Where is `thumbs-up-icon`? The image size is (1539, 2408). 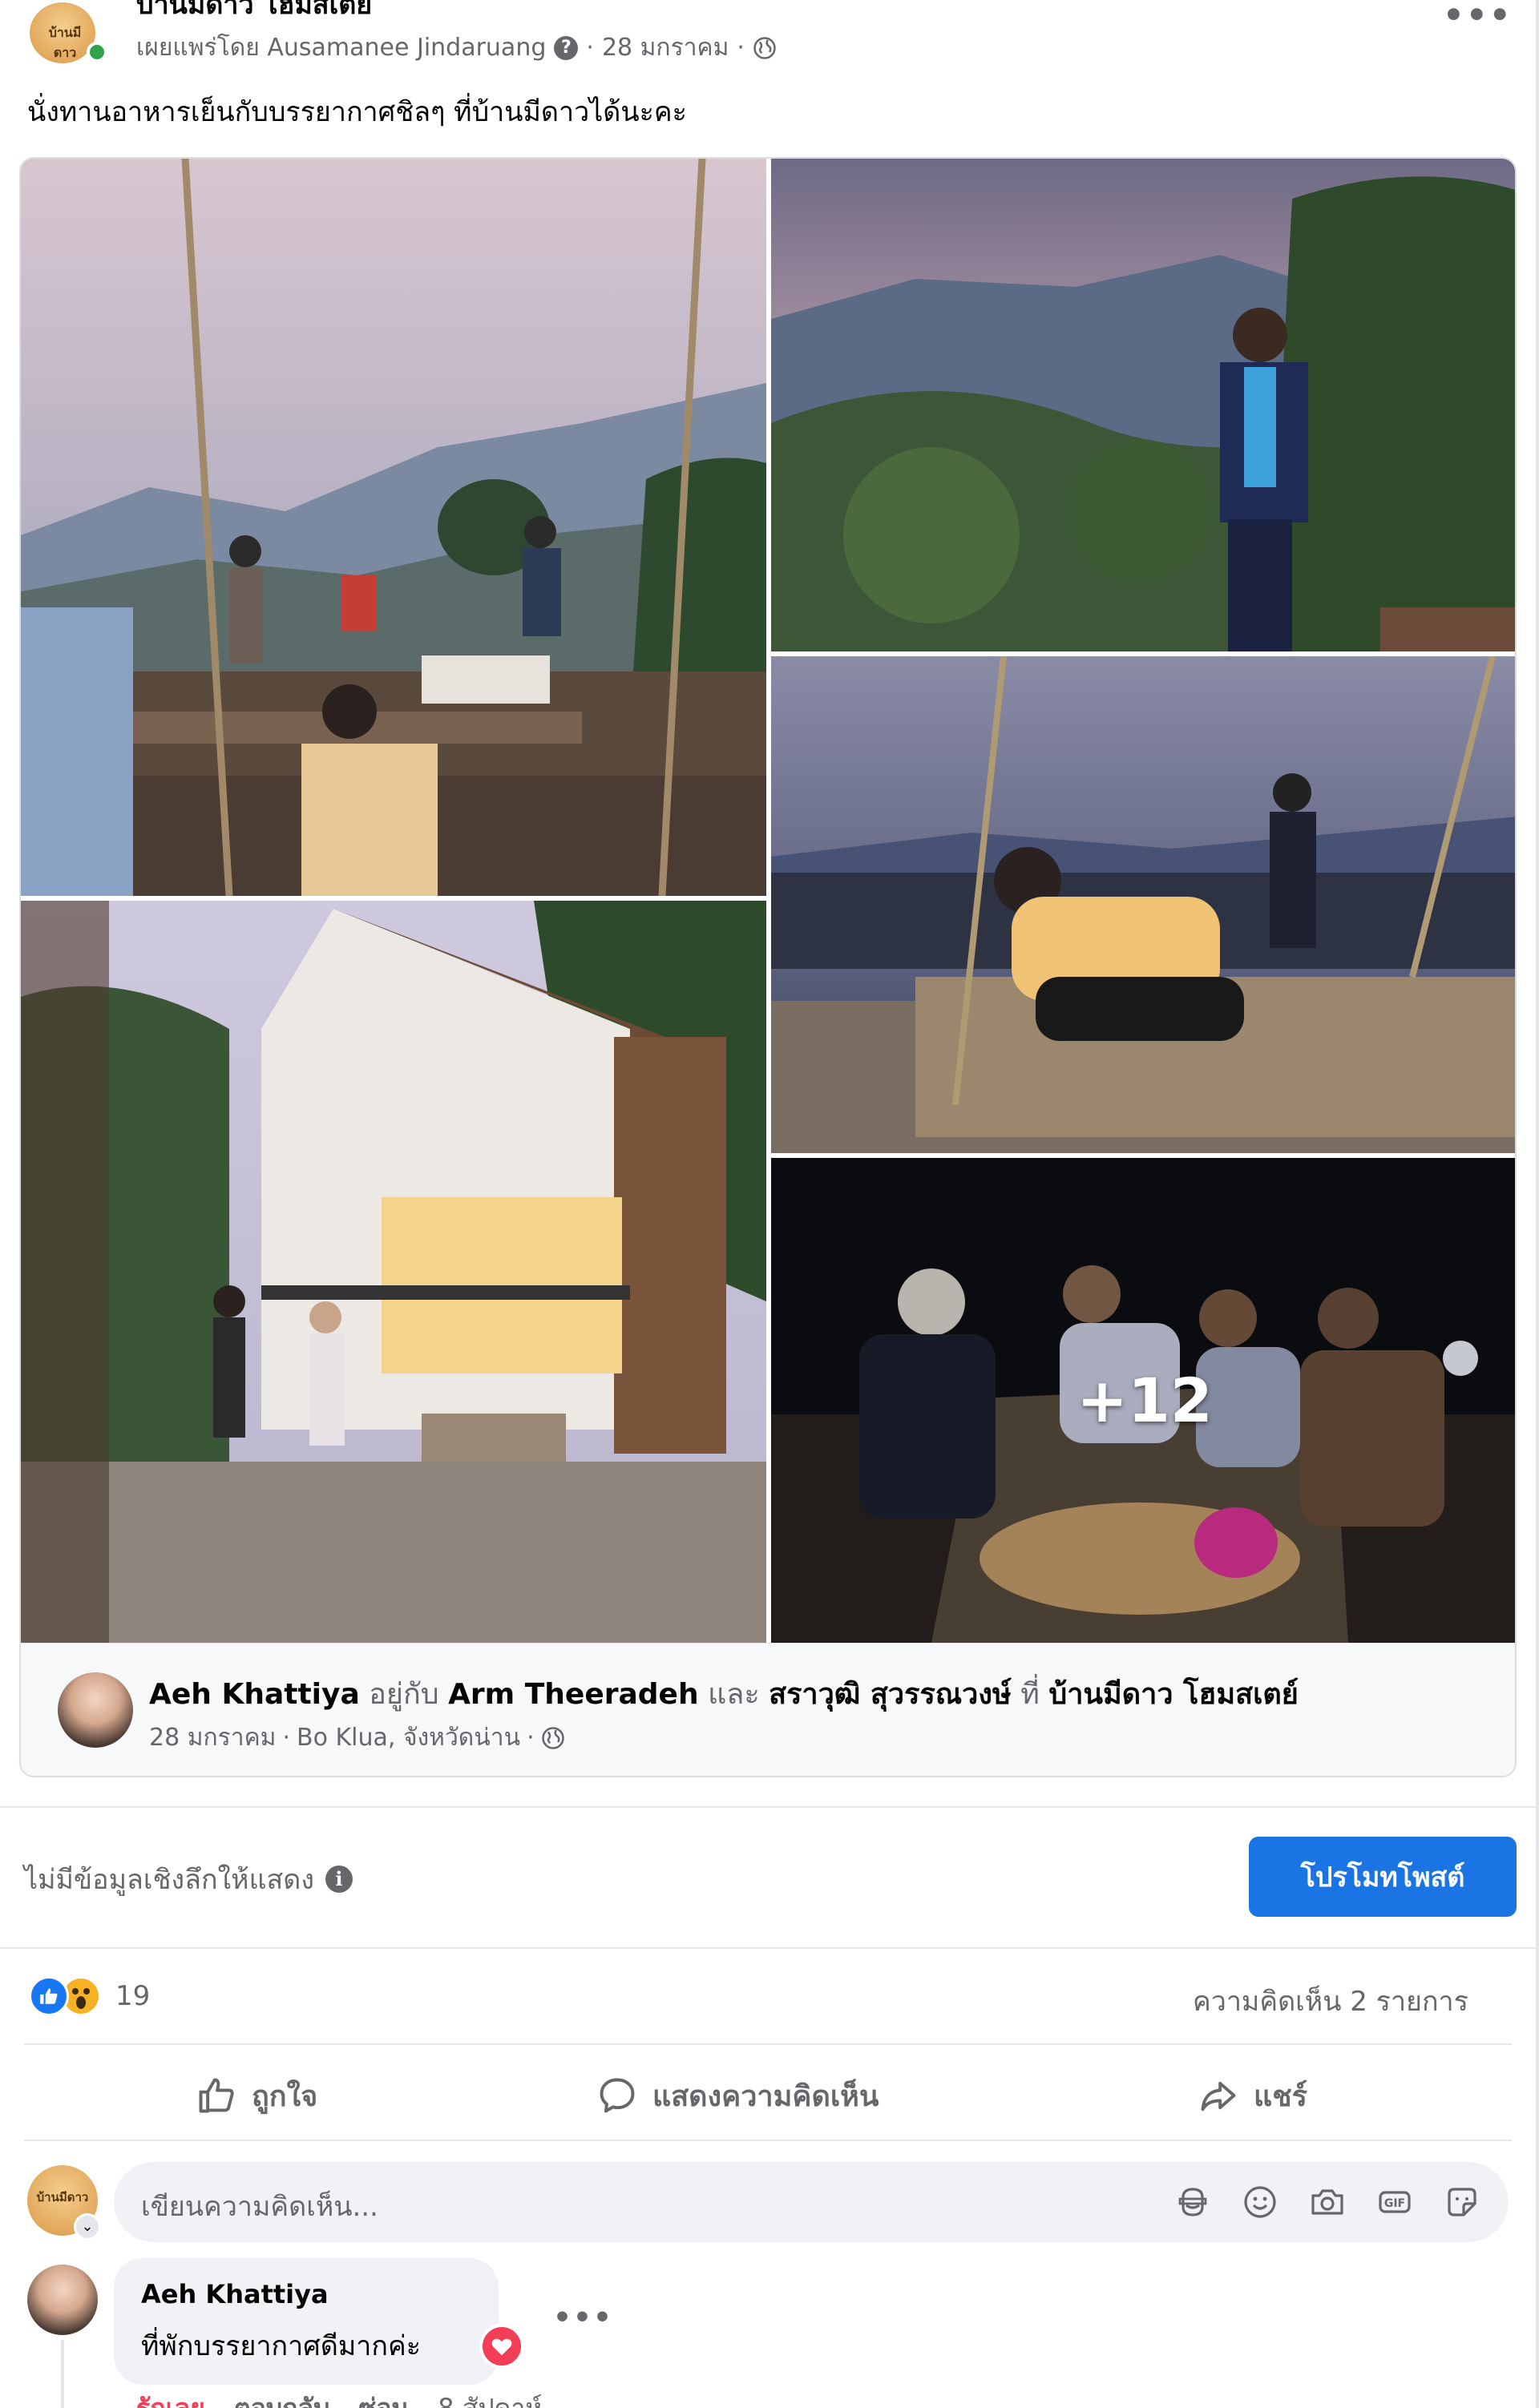
thumbs-up-icon is located at coordinates (216, 2095).